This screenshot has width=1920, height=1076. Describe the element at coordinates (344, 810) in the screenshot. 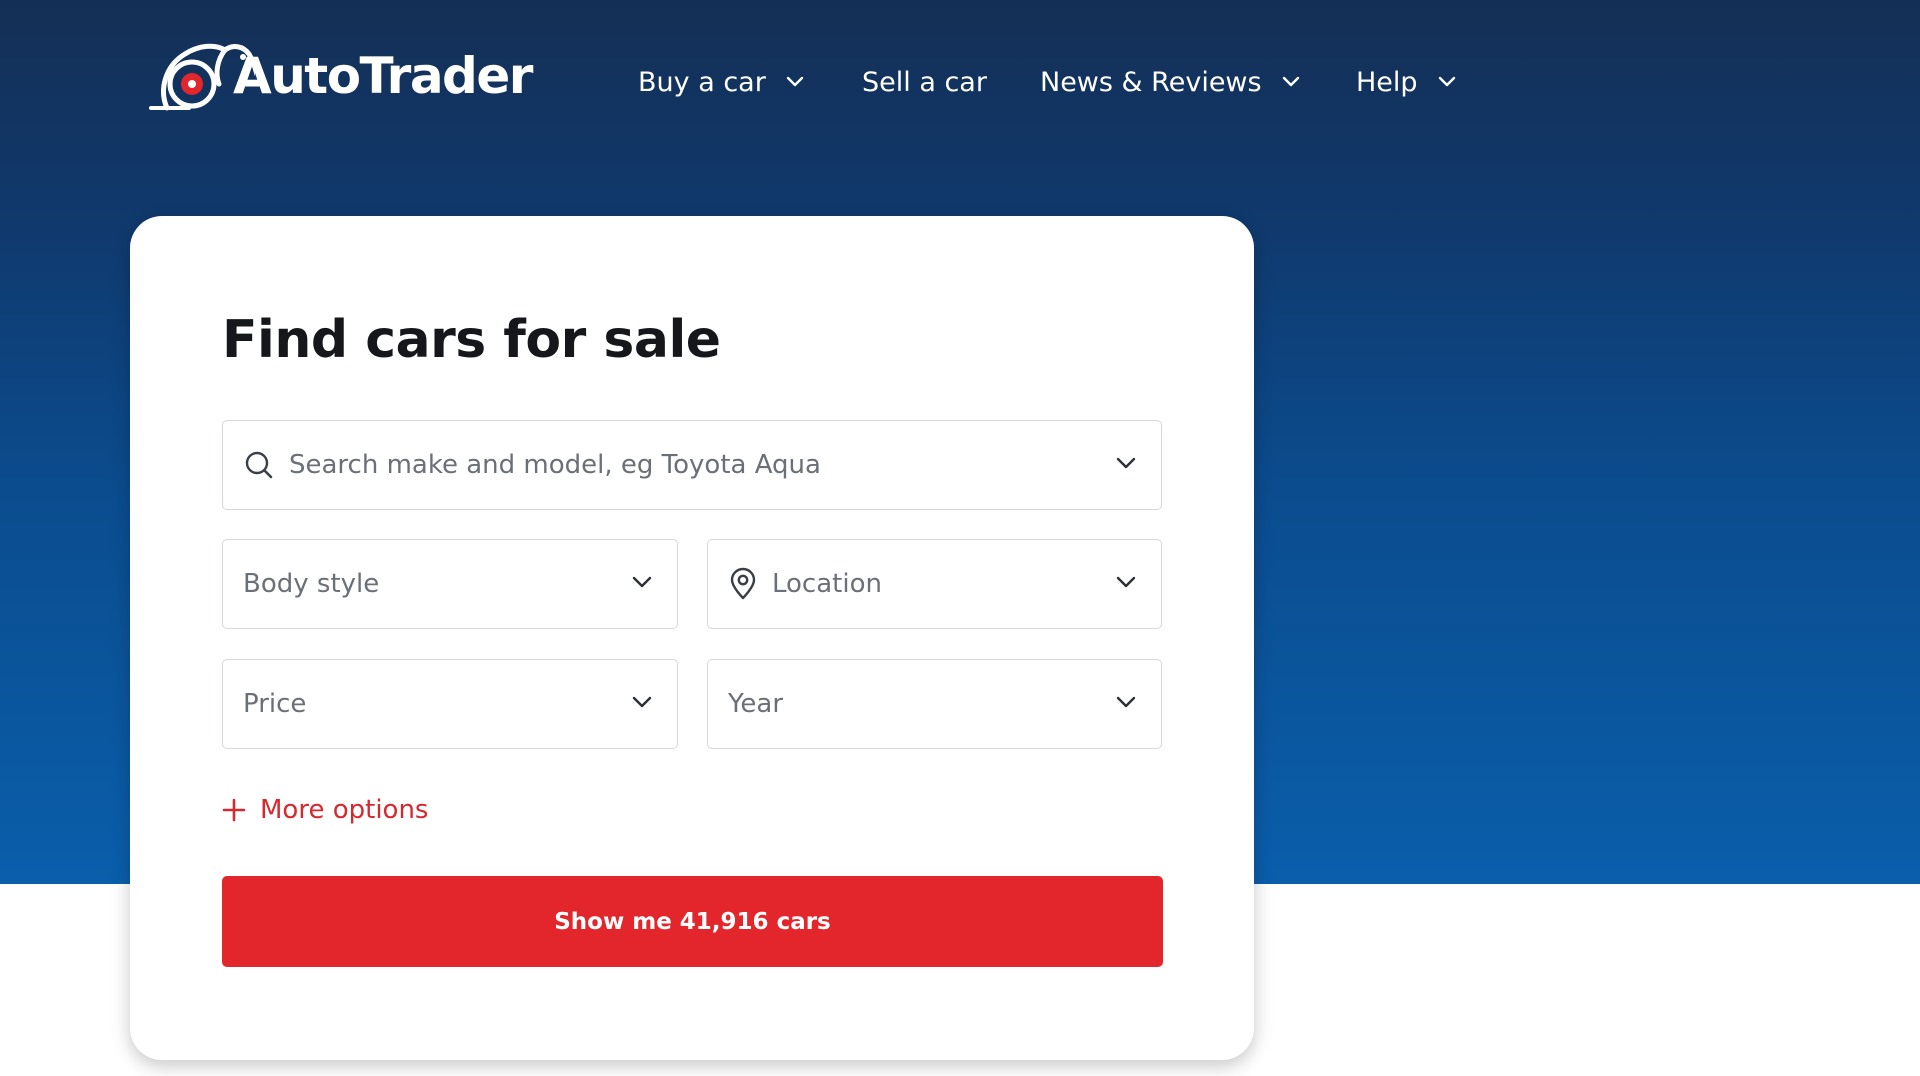

I see `more-options-label: More options` at that location.